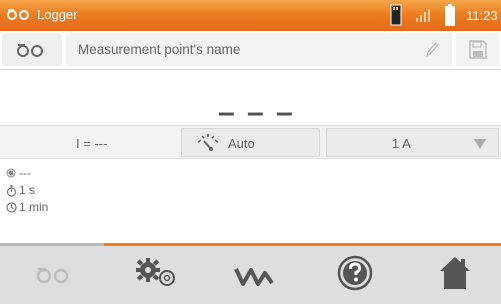 The height and width of the screenshot is (304, 501). I want to click on floppy-disk-icon, so click(478, 49).